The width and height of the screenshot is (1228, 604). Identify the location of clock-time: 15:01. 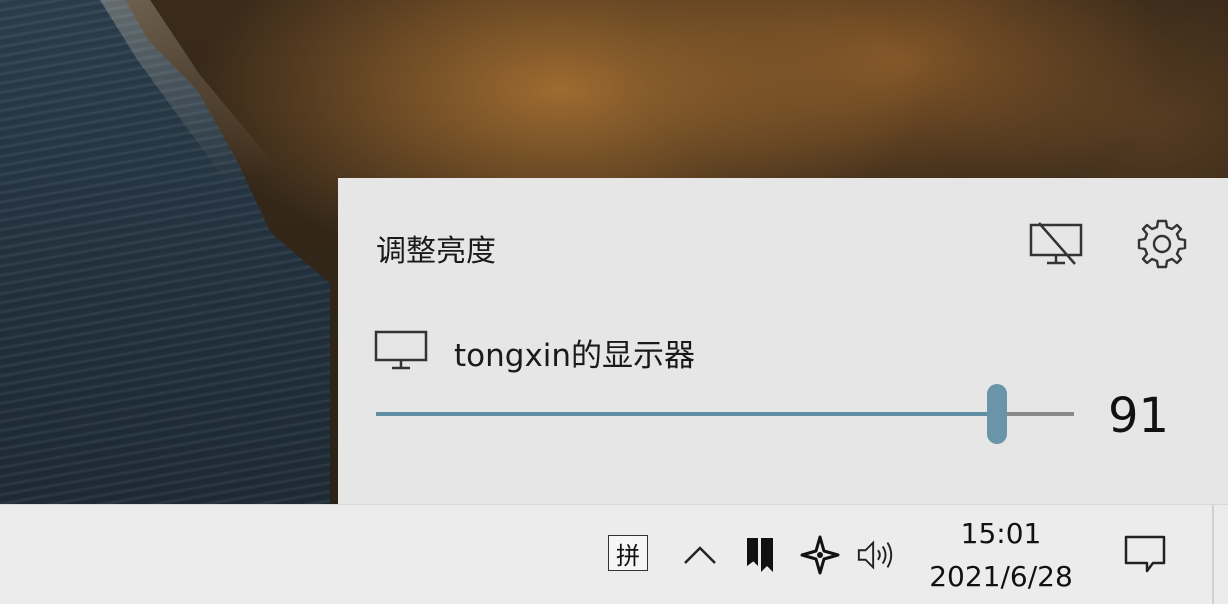
(1001, 533).